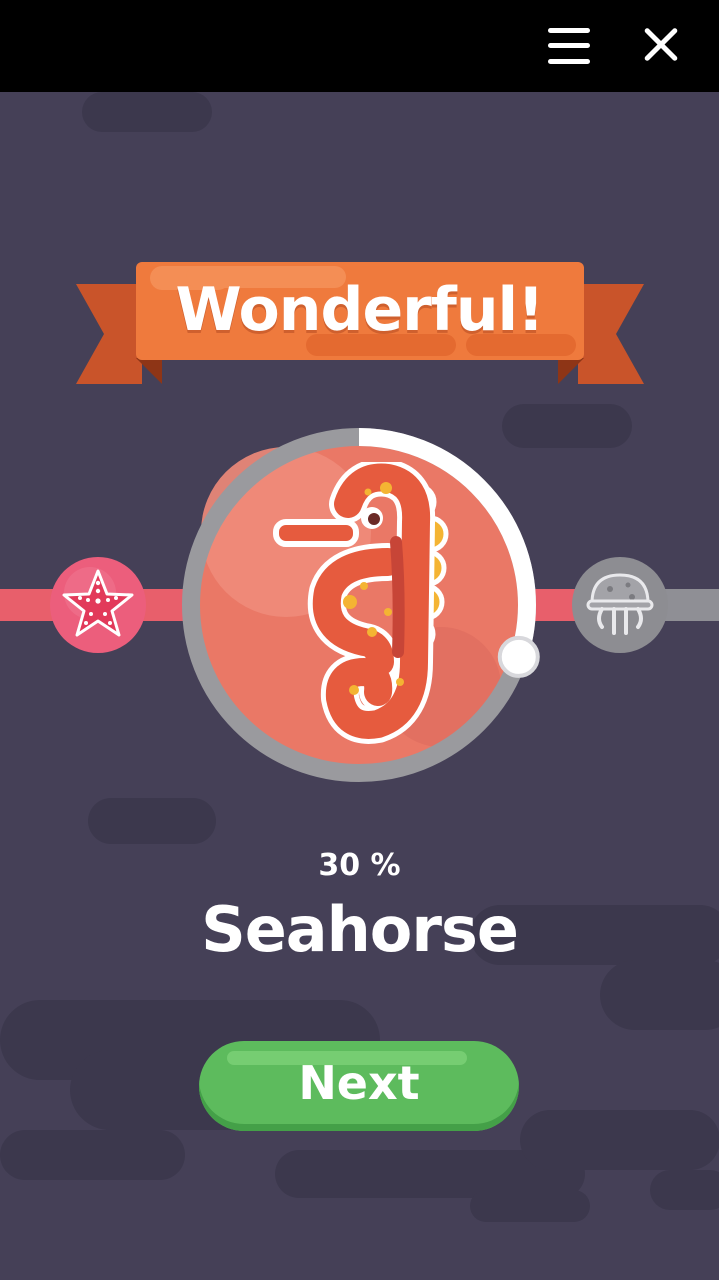 The image size is (719, 1280). I want to click on next-button: Next, so click(359, 1086).